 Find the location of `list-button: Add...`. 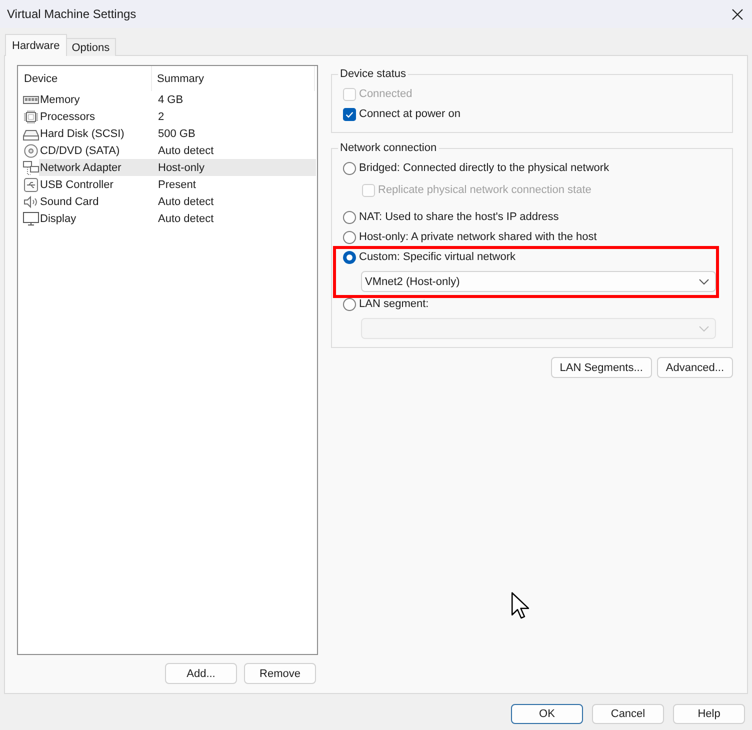

list-button: Add... is located at coordinates (201, 673).